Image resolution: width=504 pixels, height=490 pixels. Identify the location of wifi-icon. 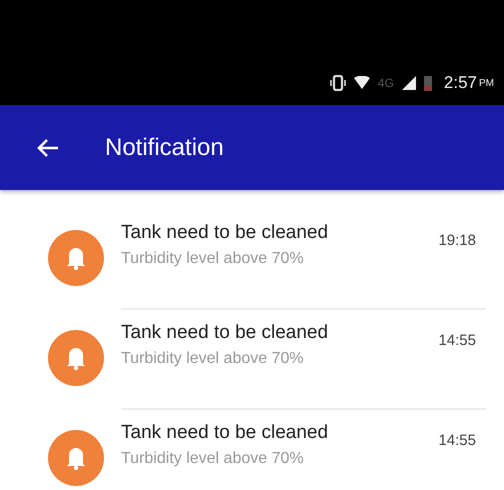
(362, 83).